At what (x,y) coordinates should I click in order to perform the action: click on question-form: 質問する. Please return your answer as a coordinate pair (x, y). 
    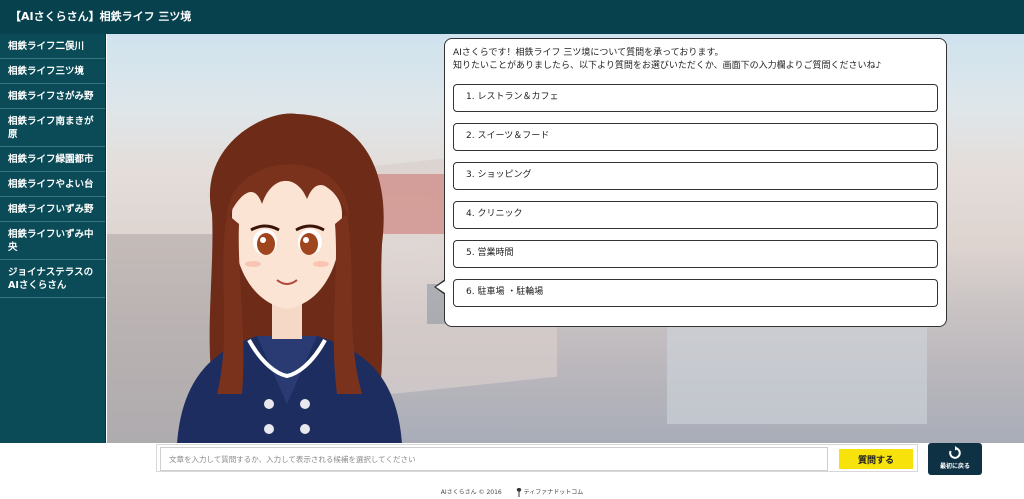
    Looking at the image, I should click on (537, 458).